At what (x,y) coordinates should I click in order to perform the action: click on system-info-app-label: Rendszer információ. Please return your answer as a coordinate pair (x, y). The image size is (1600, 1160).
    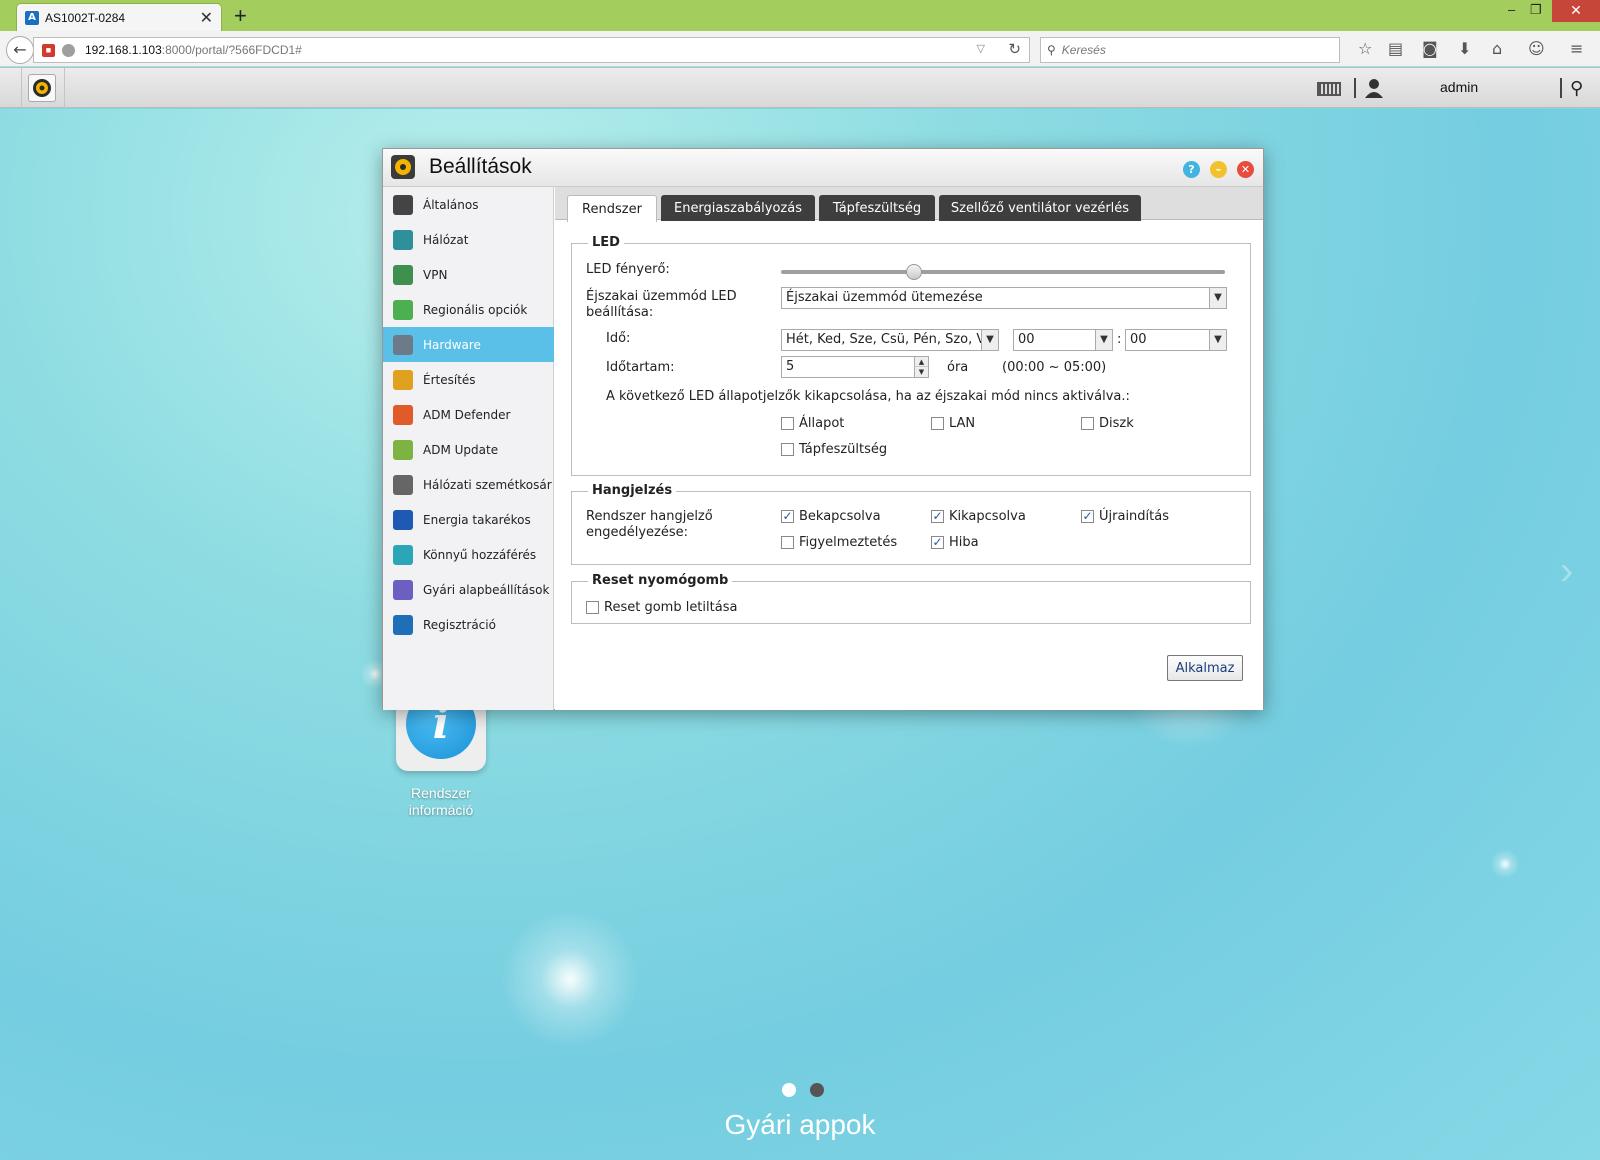
    Looking at the image, I should click on (441, 802).